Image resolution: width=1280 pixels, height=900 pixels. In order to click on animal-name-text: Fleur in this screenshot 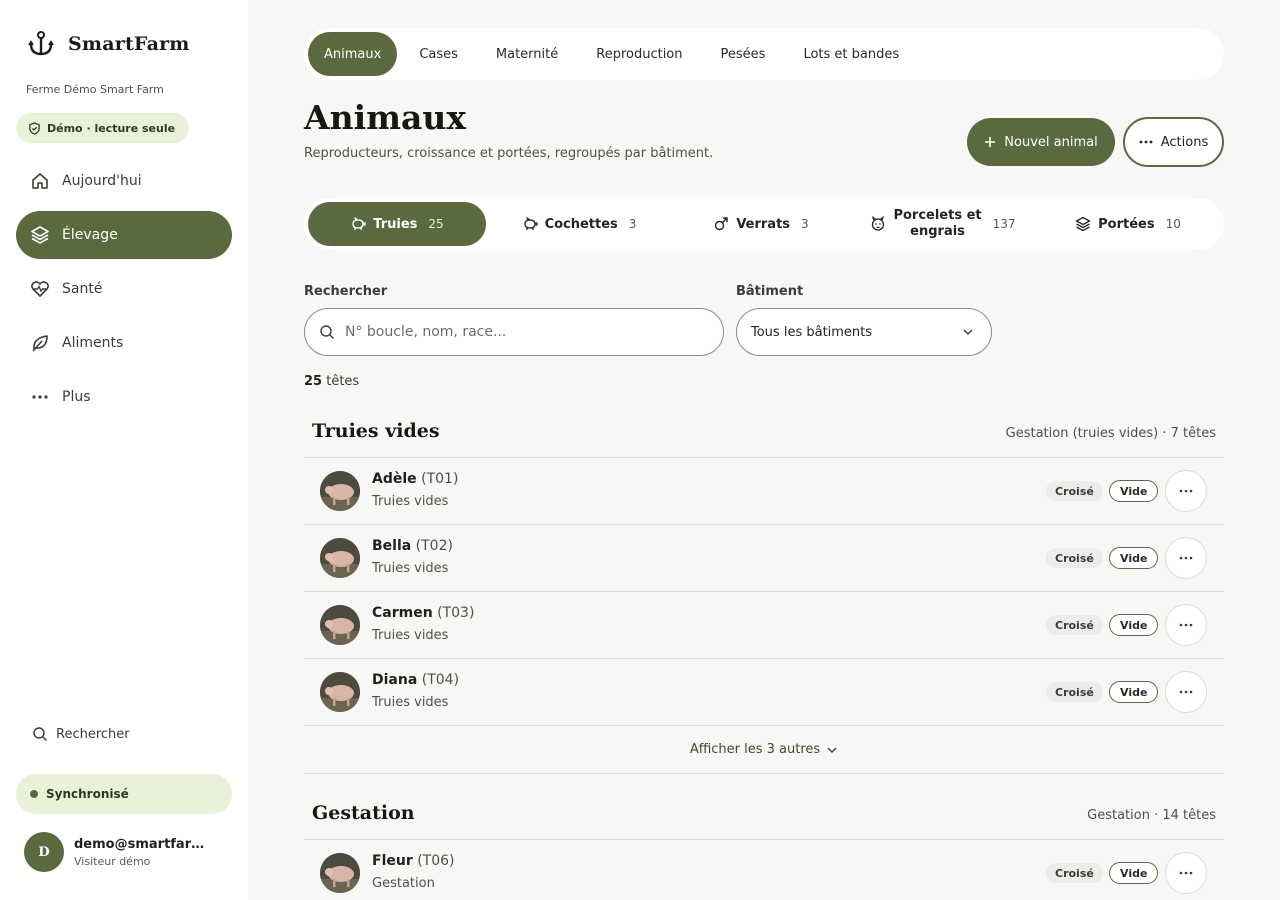, I will do `click(392, 861)`.